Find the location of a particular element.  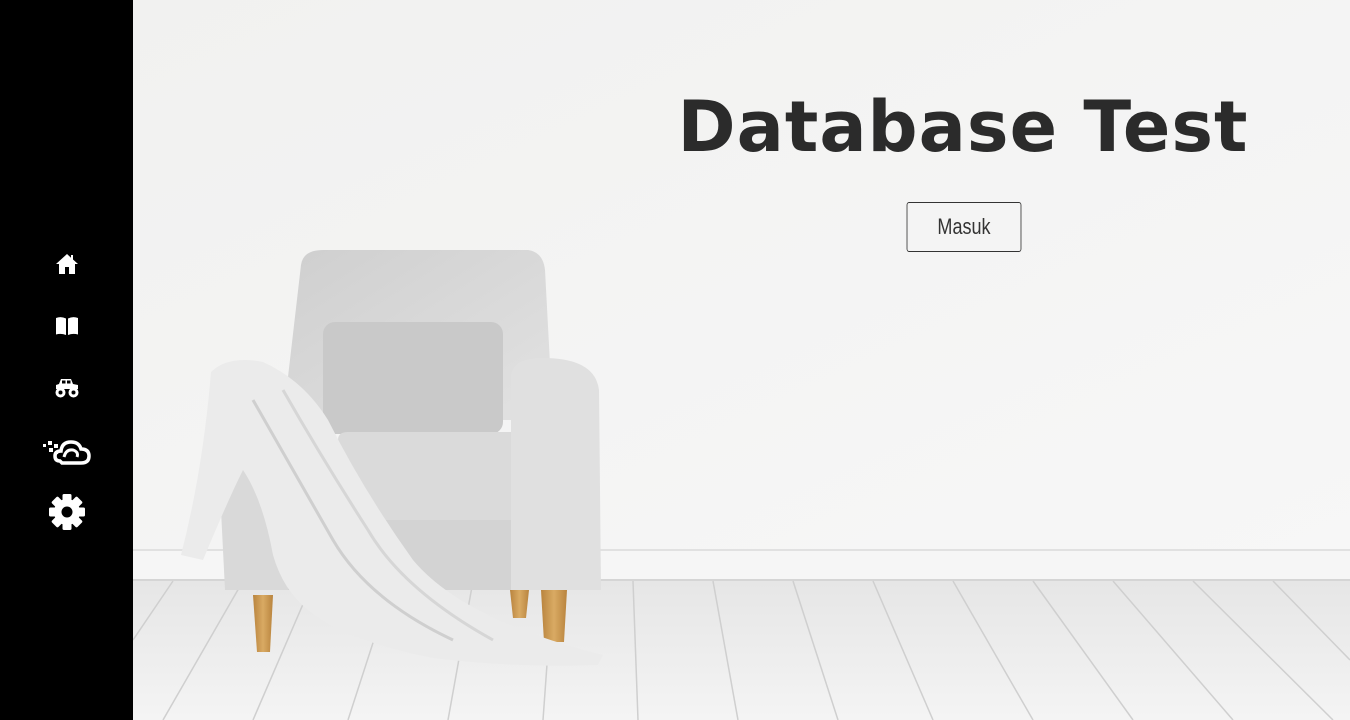

sidebar-item-truck is located at coordinates (66, 388).